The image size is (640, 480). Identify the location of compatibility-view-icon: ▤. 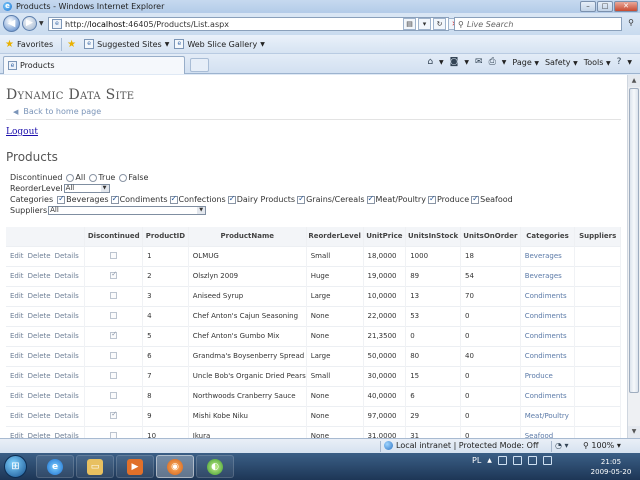
(409, 24).